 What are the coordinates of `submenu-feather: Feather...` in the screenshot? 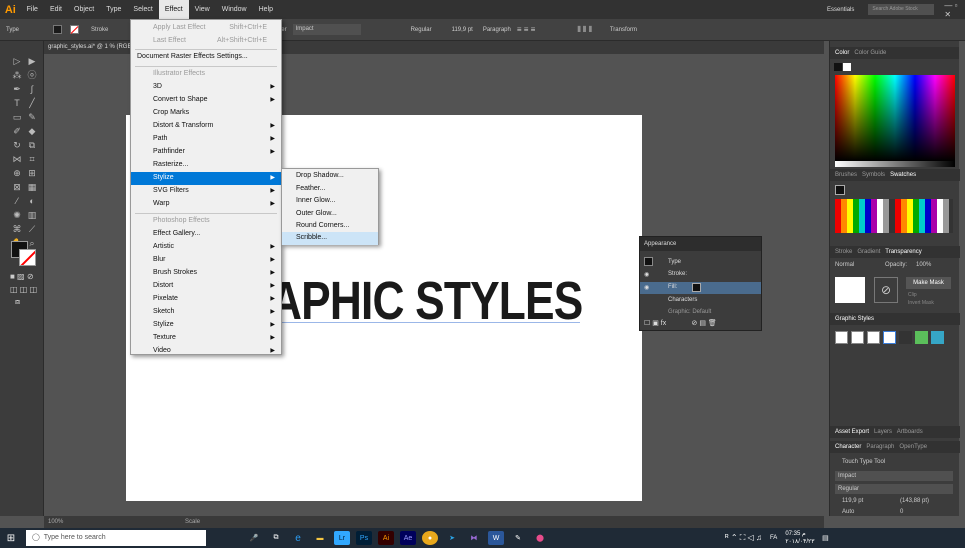 It's located at (330, 189).